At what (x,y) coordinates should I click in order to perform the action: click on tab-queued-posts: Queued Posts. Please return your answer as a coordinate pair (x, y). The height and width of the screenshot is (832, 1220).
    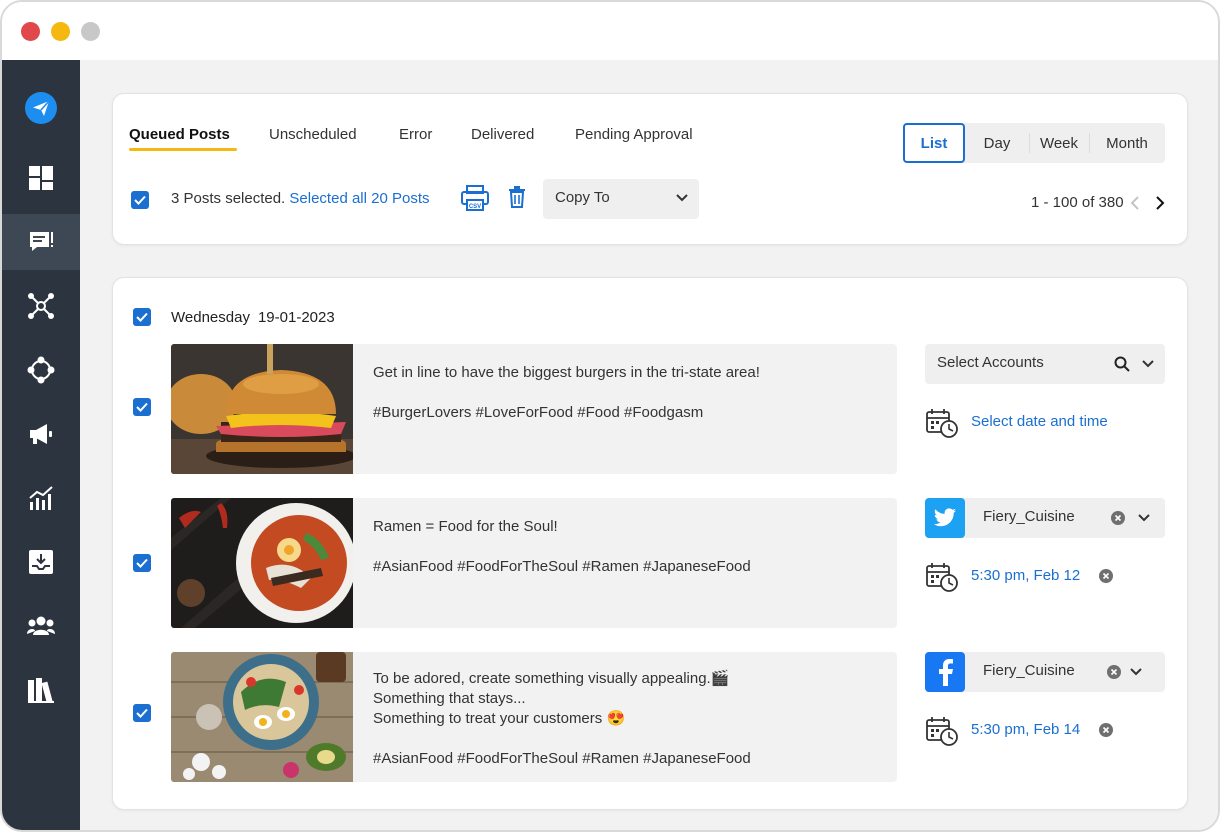
    Looking at the image, I should click on (179, 134).